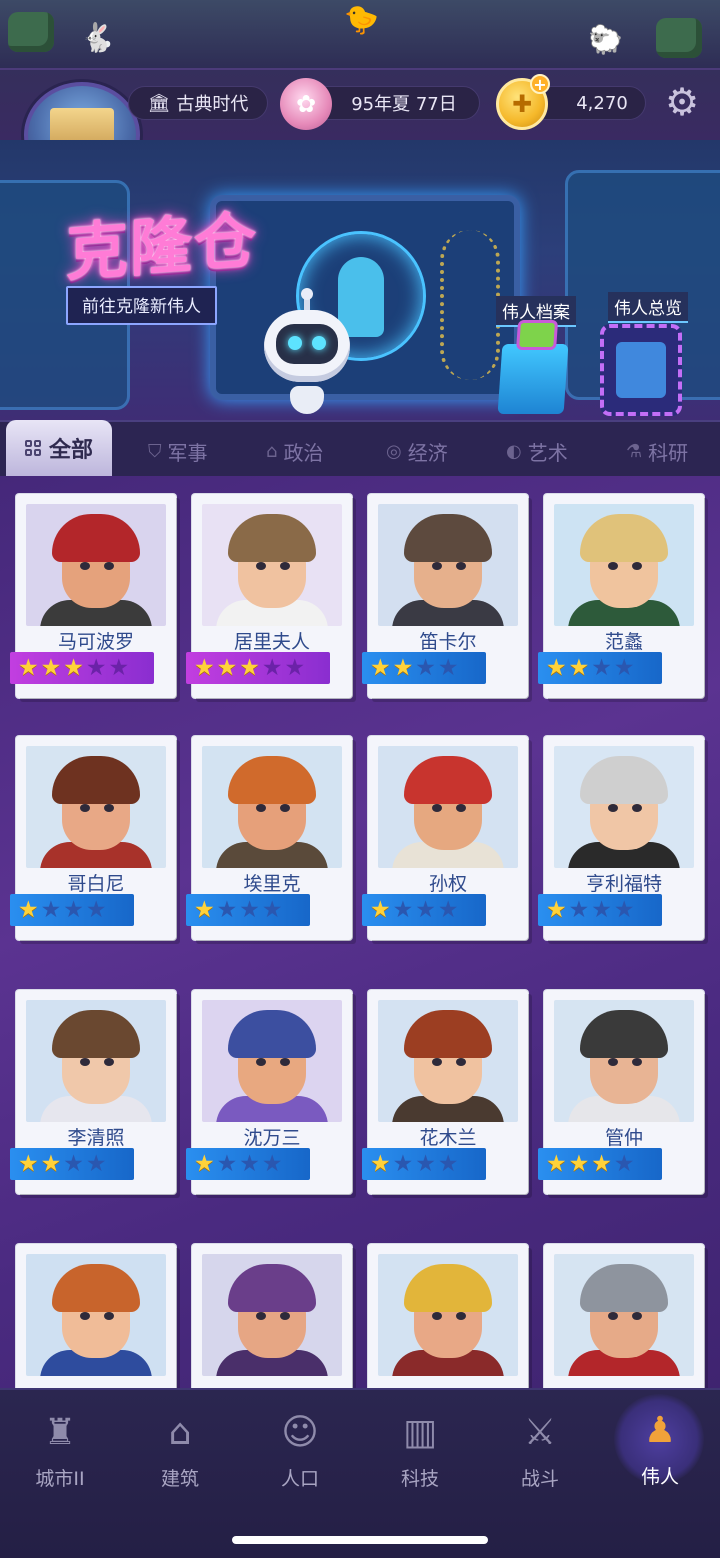 This screenshot has width=720, height=1558. What do you see at coordinates (540, 1452) in the screenshot?
I see `nav-battle: ⚔ 战斗` at bounding box center [540, 1452].